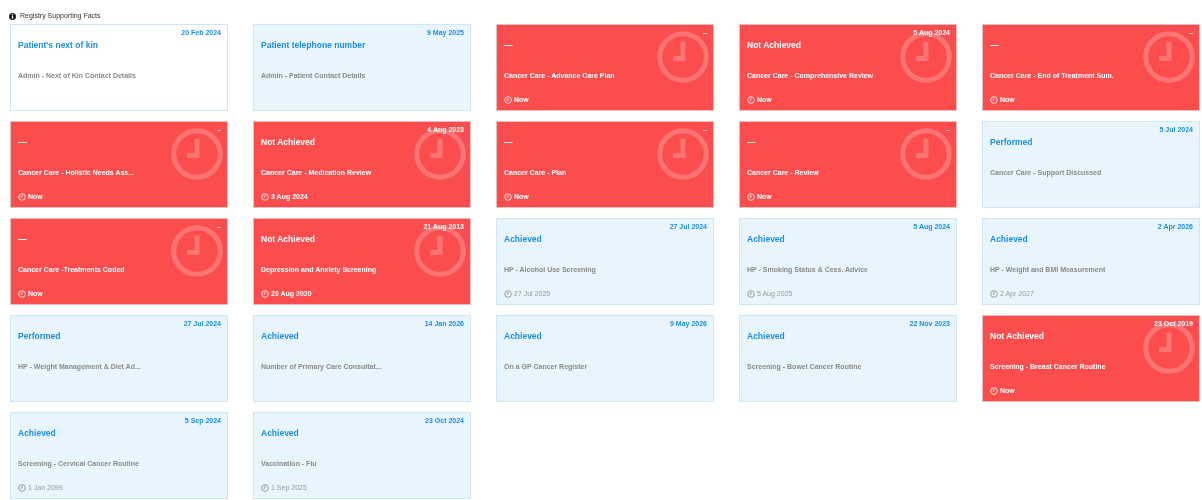 This screenshot has width=1202, height=500. What do you see at coordinates (12, 16) in the screenshot?
I see `info-icon` at bounding box center [12, 16].